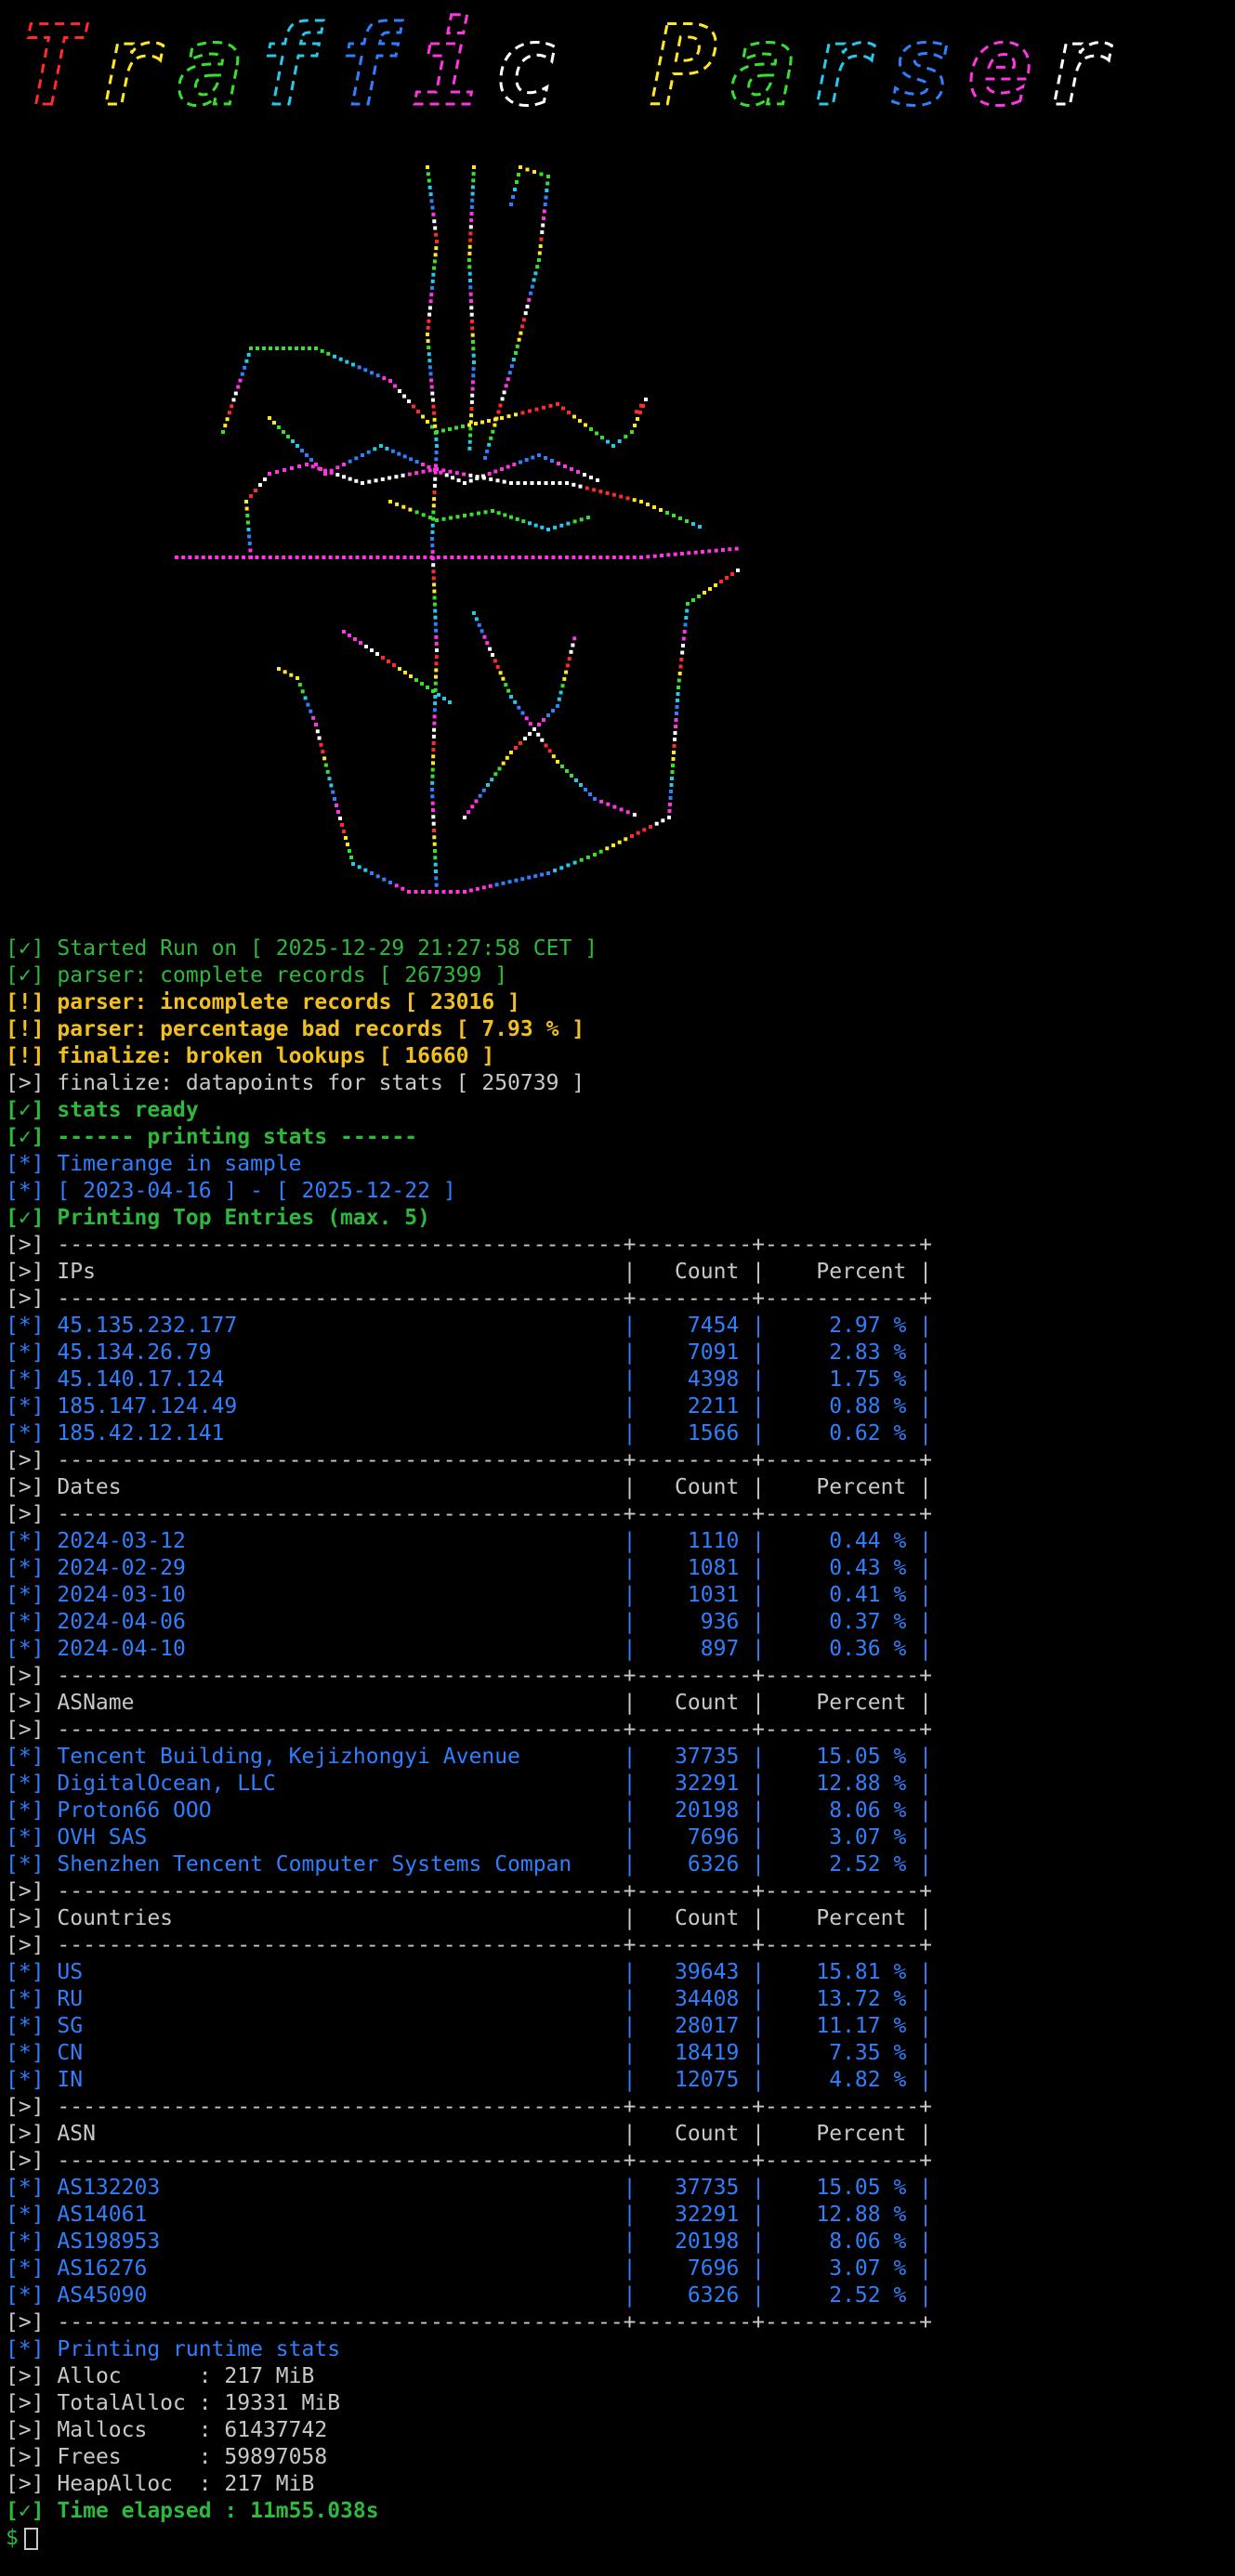  What do you see at coordinates (103, 1110) in the screenshot?
I see `status-line: [✓] stats ready` at bounding box center [103, 1110].